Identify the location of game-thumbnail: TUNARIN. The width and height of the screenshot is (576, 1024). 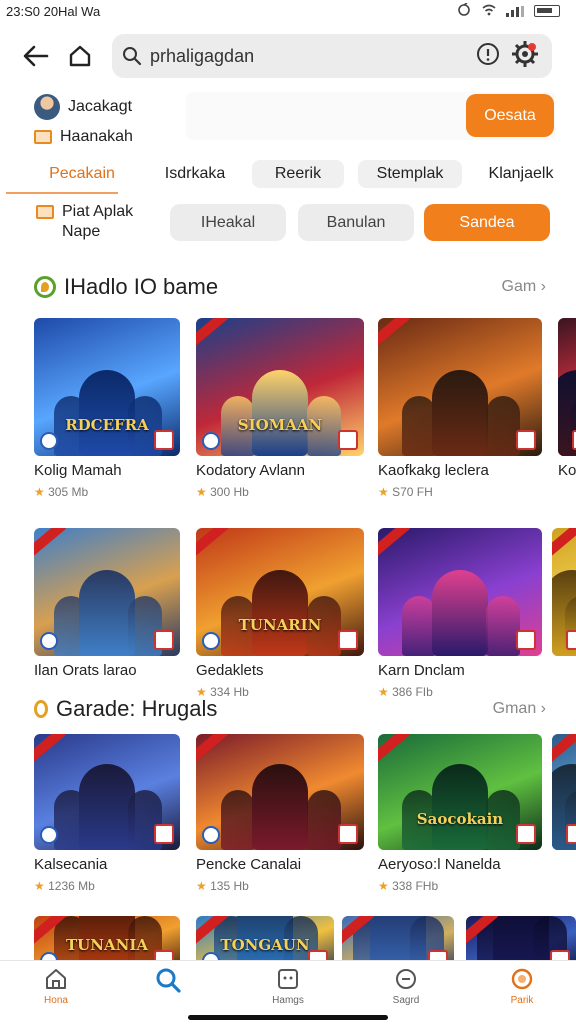
(280, 592).